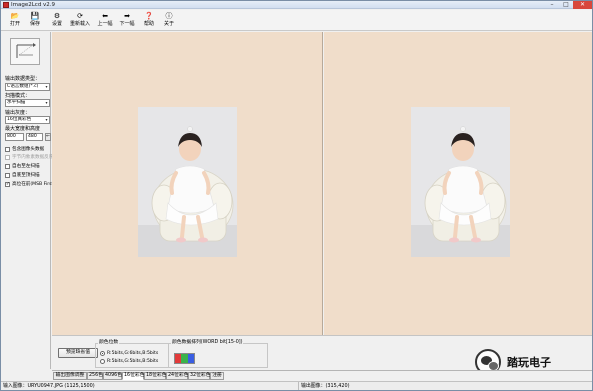 The image size is (593, 391). I want to click on checkbox-label: 高位在前(MSB First), so click(34, 184).